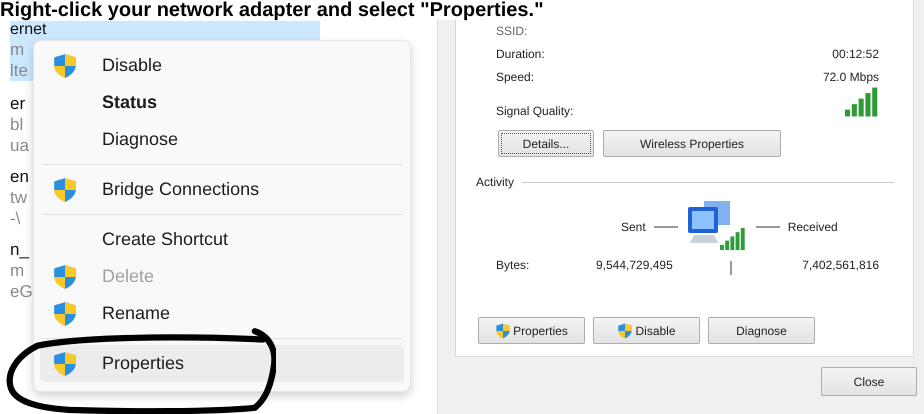  What do you see at coordinates (515, 77) in the screenshot?
I see `field-label: Speed:` at bounding box center [515, 77].